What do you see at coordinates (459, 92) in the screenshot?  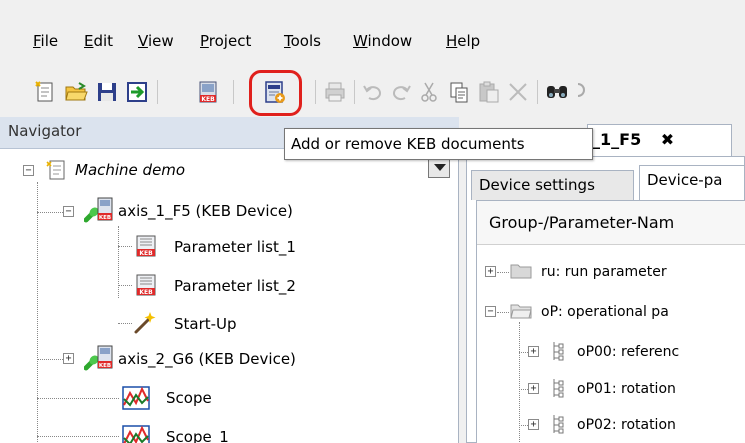 I see `copy-icon` at bounding box center [459, 92].